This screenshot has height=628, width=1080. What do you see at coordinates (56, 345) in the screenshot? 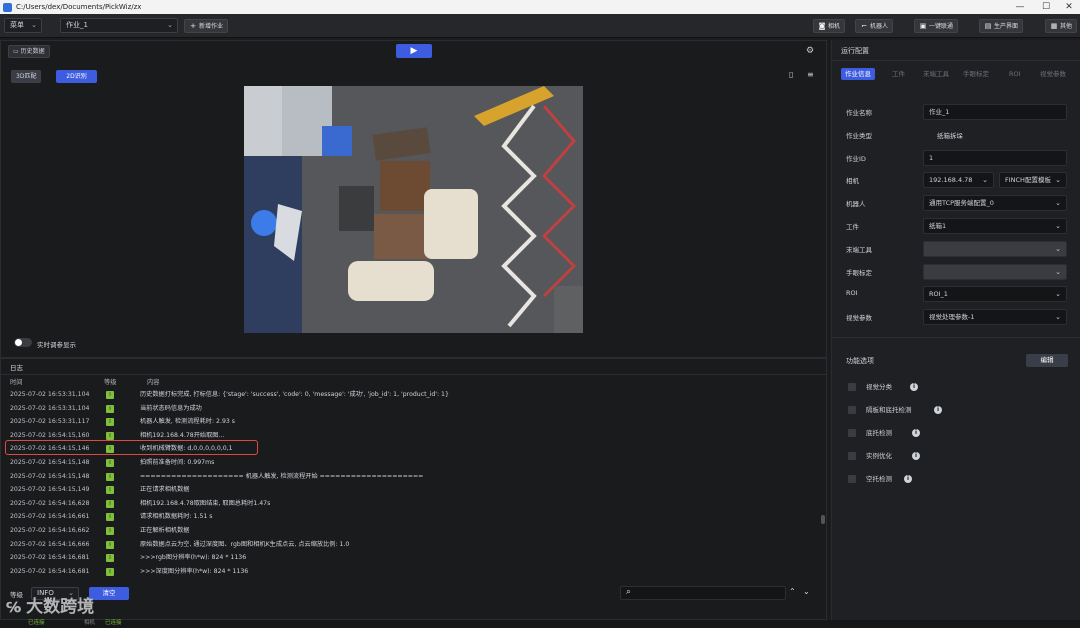
I see `realtime-toggle-label: 实时调参显示` at bounding box center [56, 345].